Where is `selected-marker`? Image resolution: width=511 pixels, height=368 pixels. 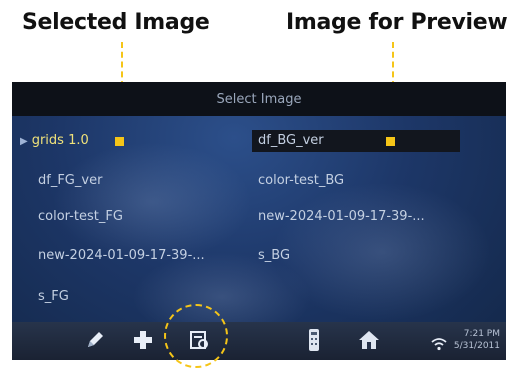 selected-marker is located at coordinates (119, 141).